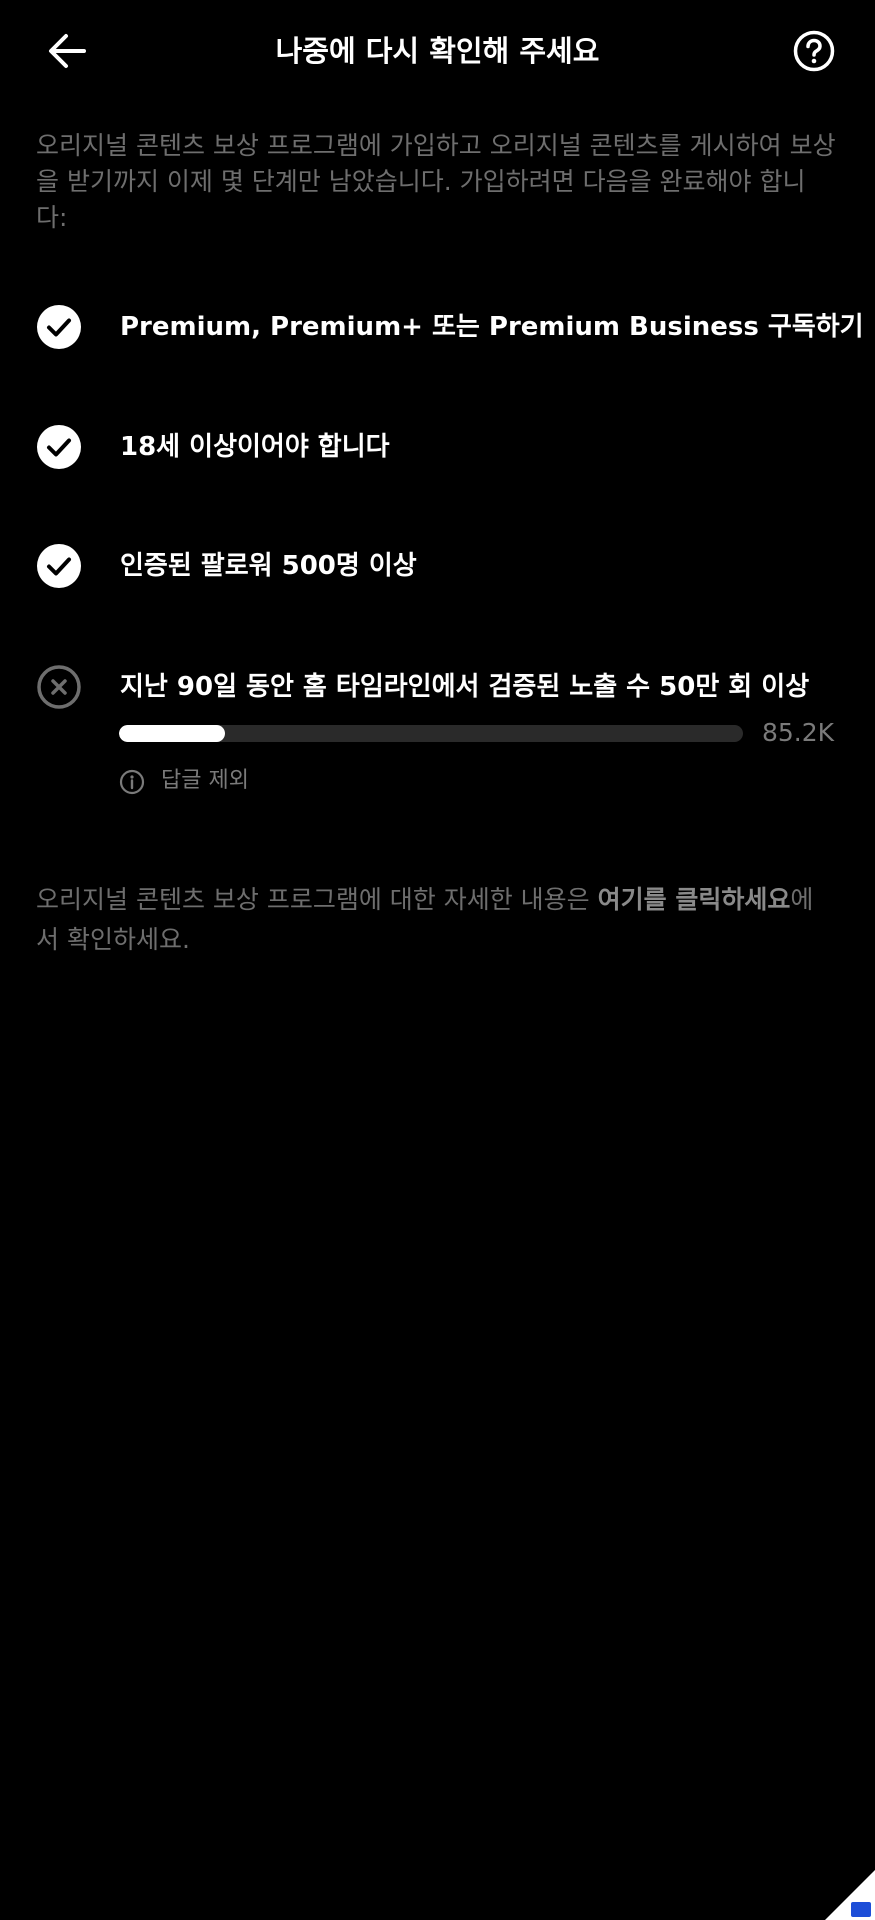 Image resolution: width=875 pixels, height=1920 pixels. I want to click on top-bar: 나중에 다시 확인해 주세요, so click(437, 52).